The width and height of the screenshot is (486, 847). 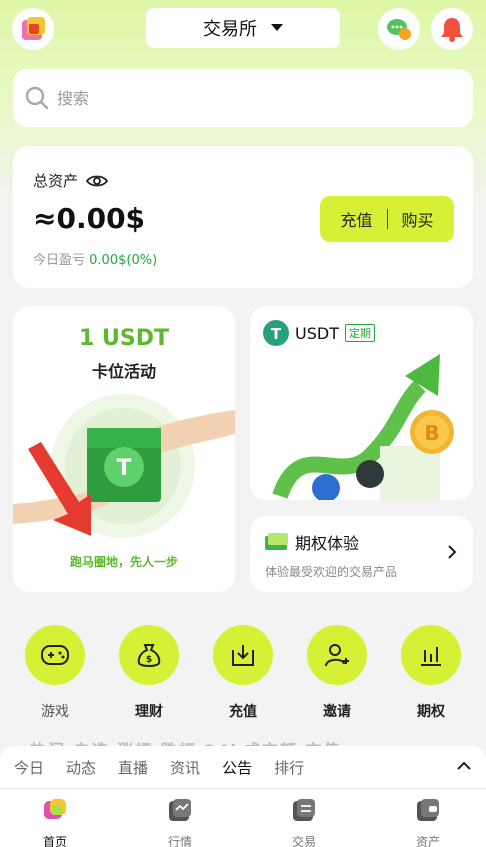 What do you see at coordinates (243, 673) in the screenshot?
I see `quick-action-deposit: 充值` at bounding box center [243, 673].